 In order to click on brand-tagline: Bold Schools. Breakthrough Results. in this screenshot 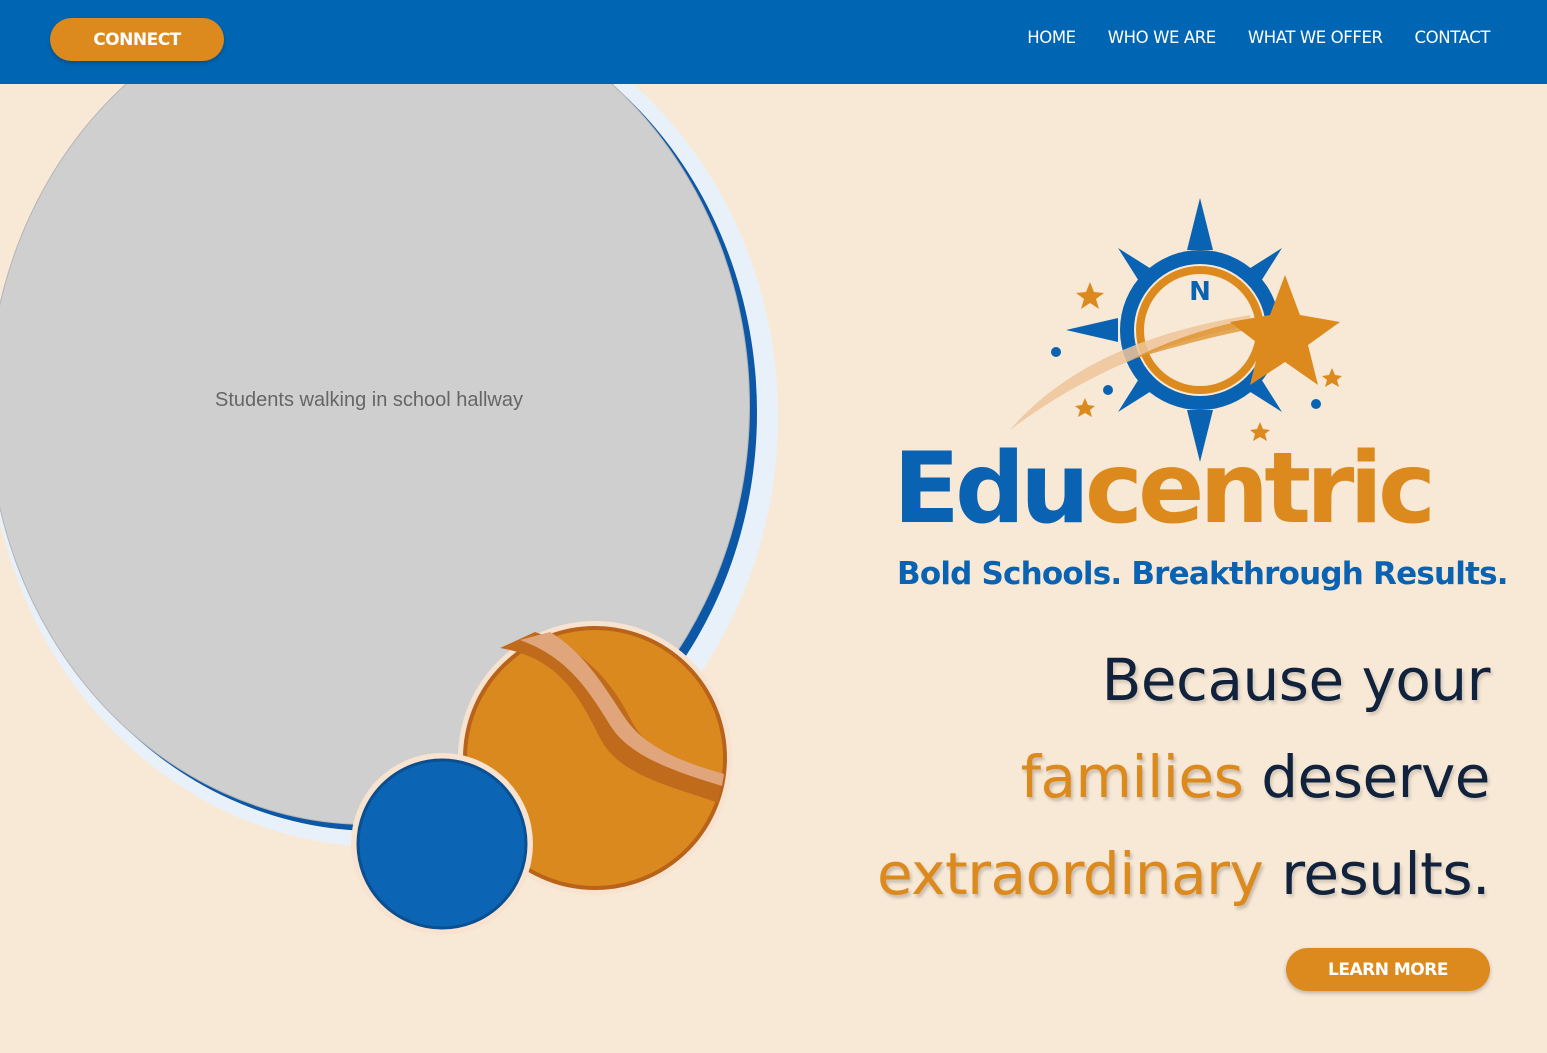, I will do `click(1203, 574)`.